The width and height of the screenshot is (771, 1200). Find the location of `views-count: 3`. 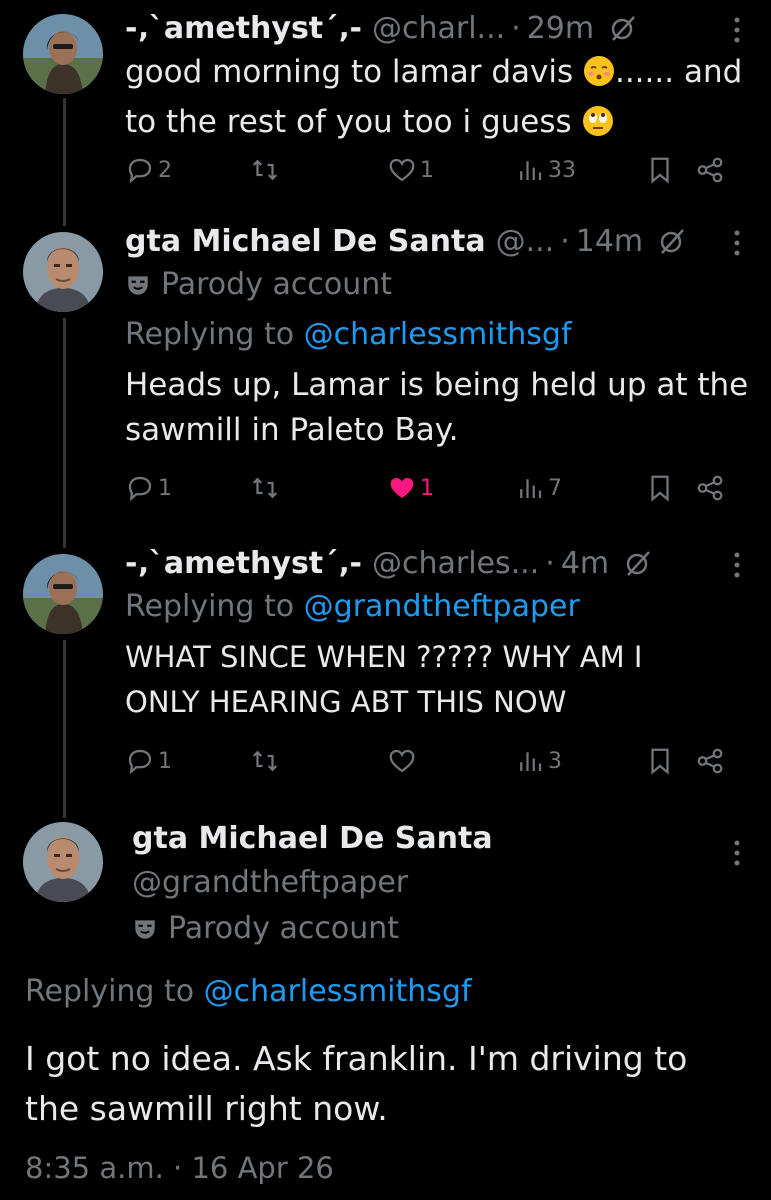

views-count: 3 is located at coordinates (555, 761).